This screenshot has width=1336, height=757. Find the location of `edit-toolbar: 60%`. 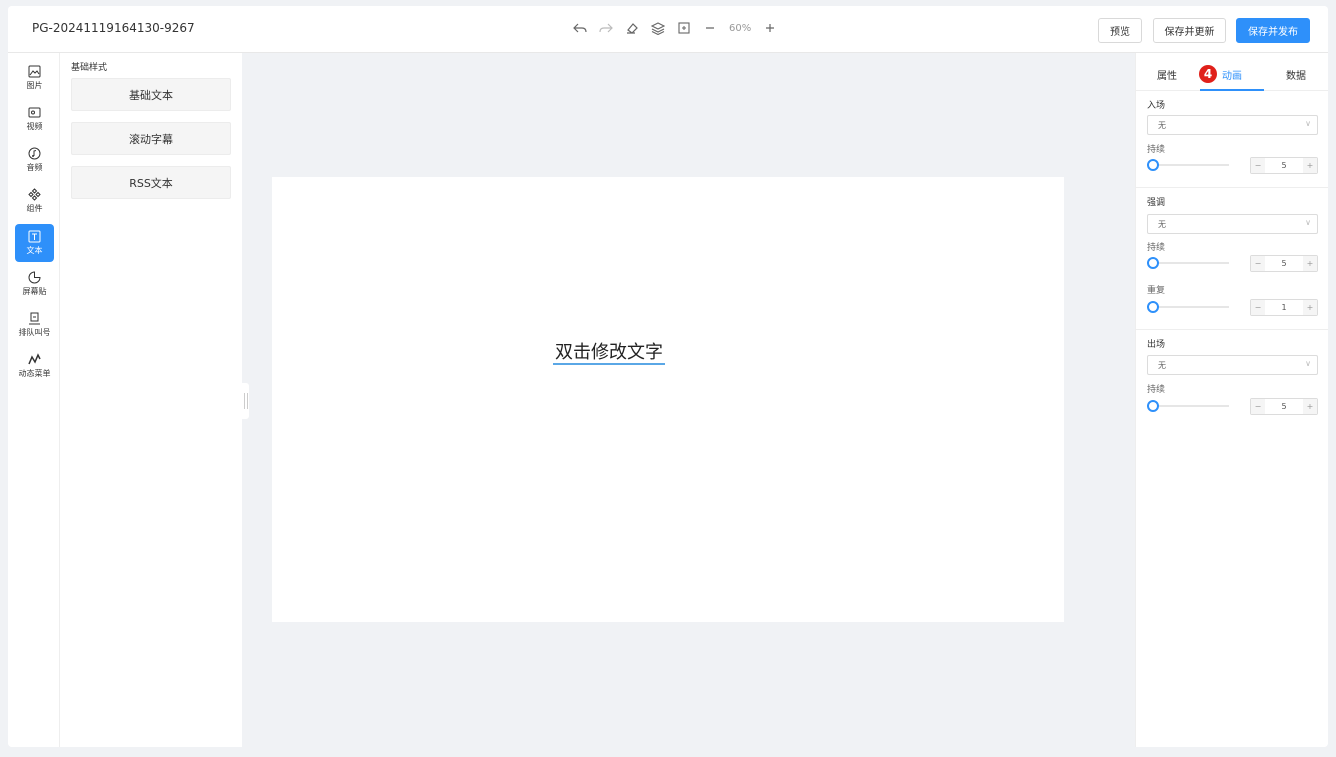

edit-toolbar: 60% is located at coordinates (675, 28).